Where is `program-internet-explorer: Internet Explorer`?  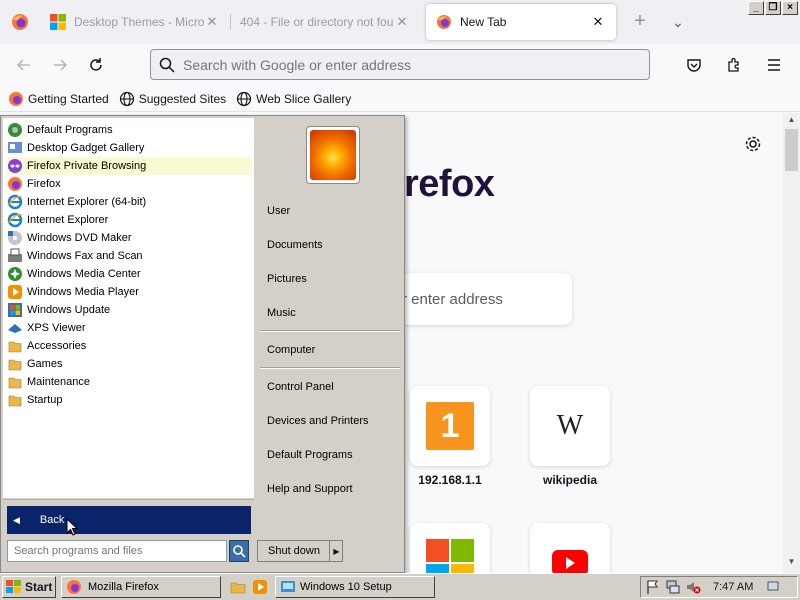 program-internet-explorer: Internet Explorer is located at coordinates (129, 220).